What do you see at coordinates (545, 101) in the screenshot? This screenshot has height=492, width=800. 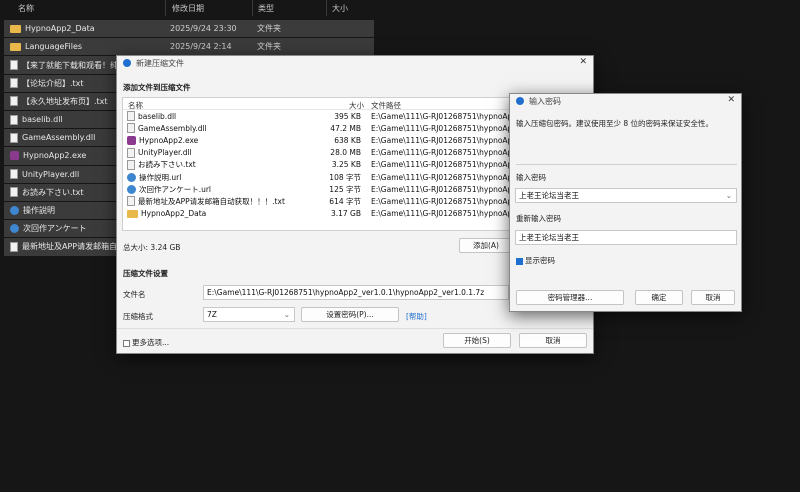 I see `password-dialog-title: 输入密码` at bounding box center [545, 101].